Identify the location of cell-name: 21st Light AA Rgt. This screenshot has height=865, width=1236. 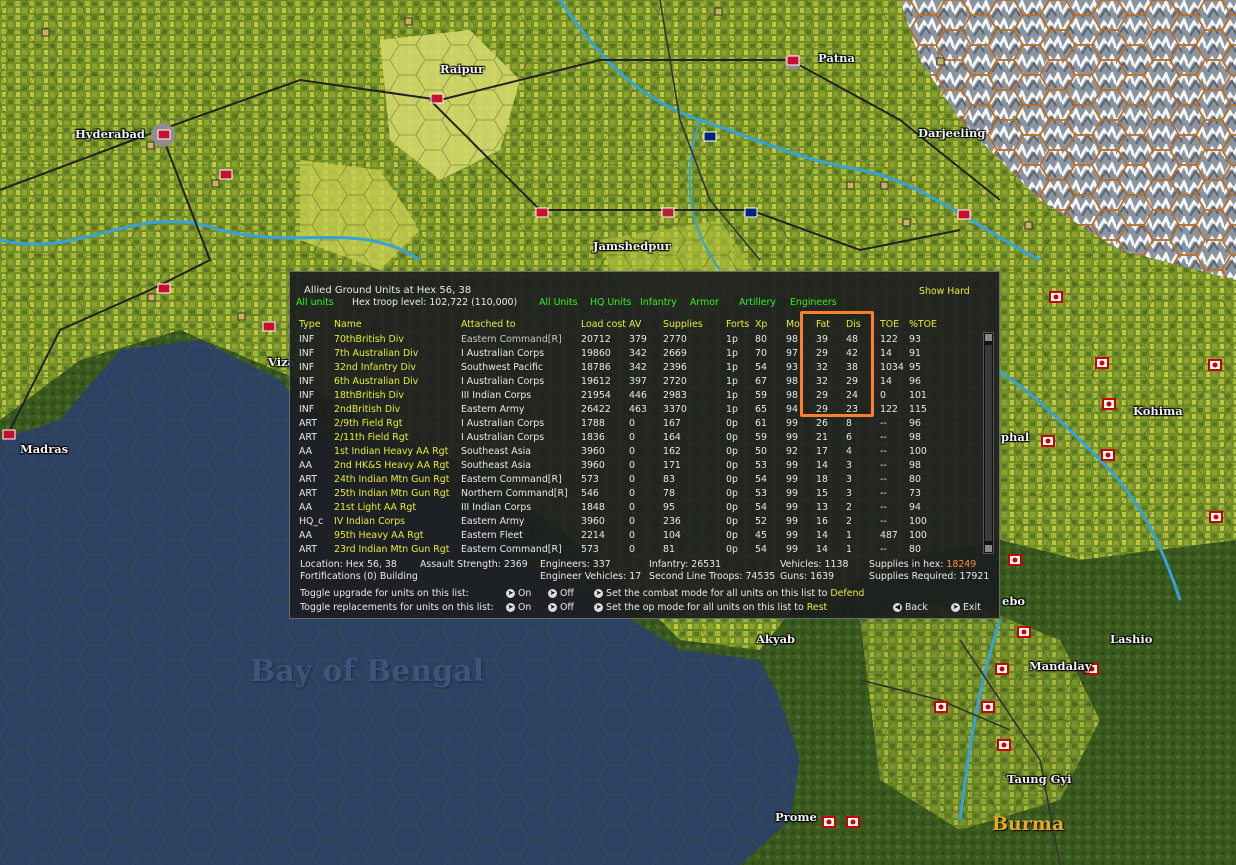
(375, 507).